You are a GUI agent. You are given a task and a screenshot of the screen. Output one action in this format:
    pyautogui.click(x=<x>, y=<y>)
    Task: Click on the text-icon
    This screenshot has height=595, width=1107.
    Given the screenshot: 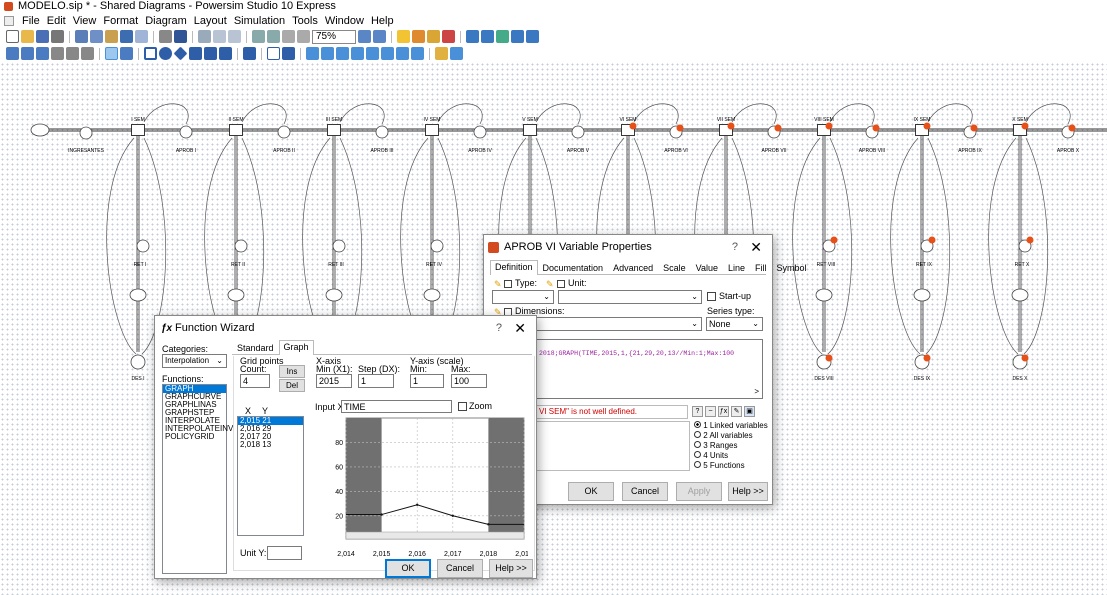 What is the action you would take?
    pyautogui.click(x=288, y=53)
    